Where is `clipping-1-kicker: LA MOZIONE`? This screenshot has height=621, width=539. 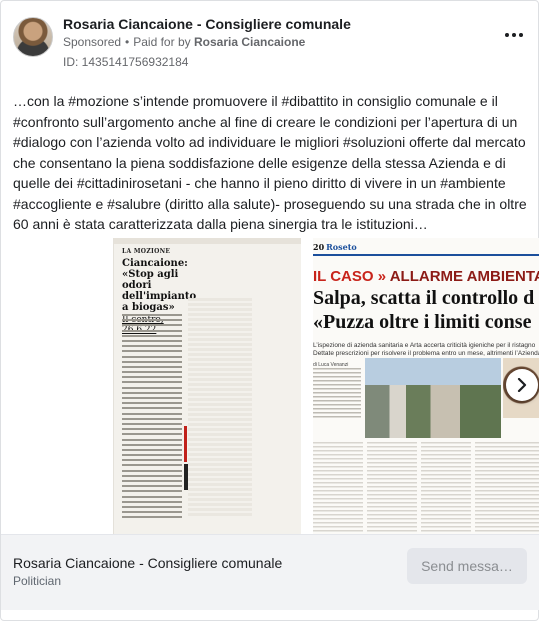 clipping-1-kicker: LA MOZIONE is located at coordinates (146, 251).